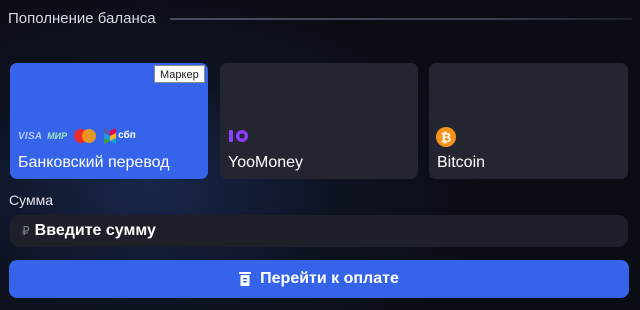  What do you see at coordinates (85, 136) in the screenshot?
I see `mastercard-logo` at bounding box center [85, 136].